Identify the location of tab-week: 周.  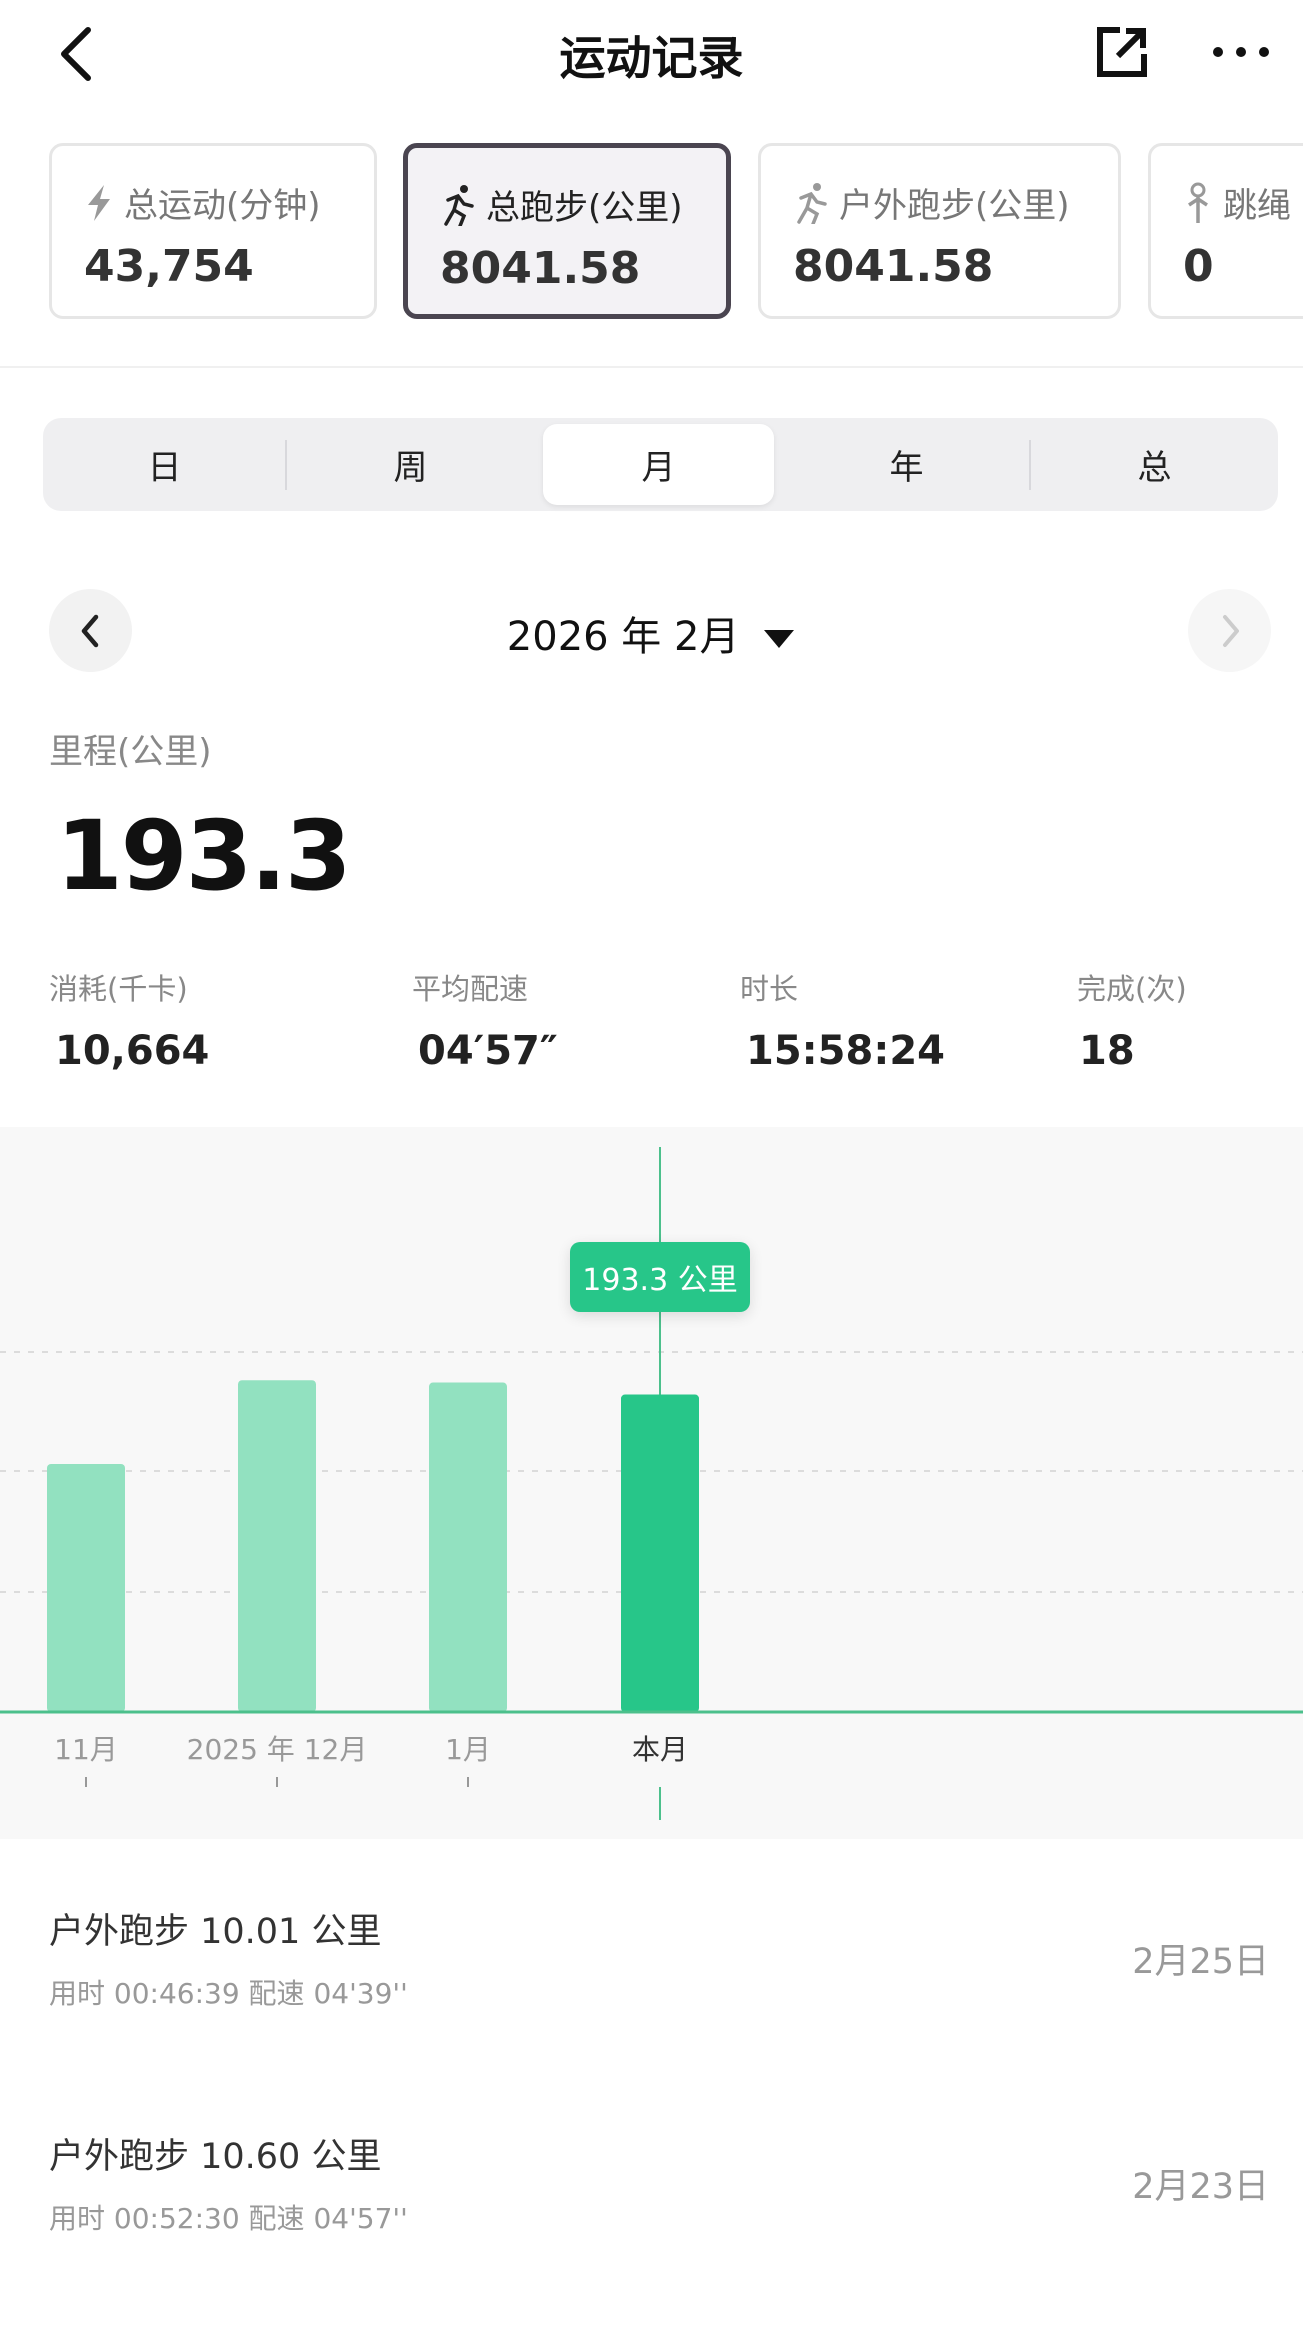
(410, 464).